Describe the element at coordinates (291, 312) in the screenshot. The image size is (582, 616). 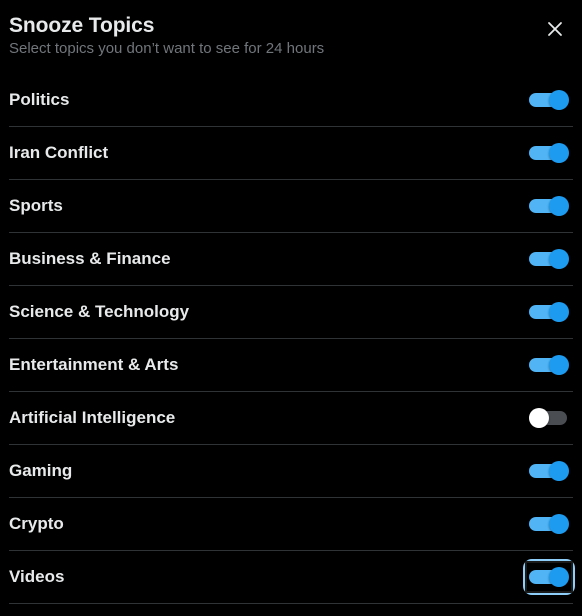
I see `topic-row-science-technology: Science & Technology` at that location.